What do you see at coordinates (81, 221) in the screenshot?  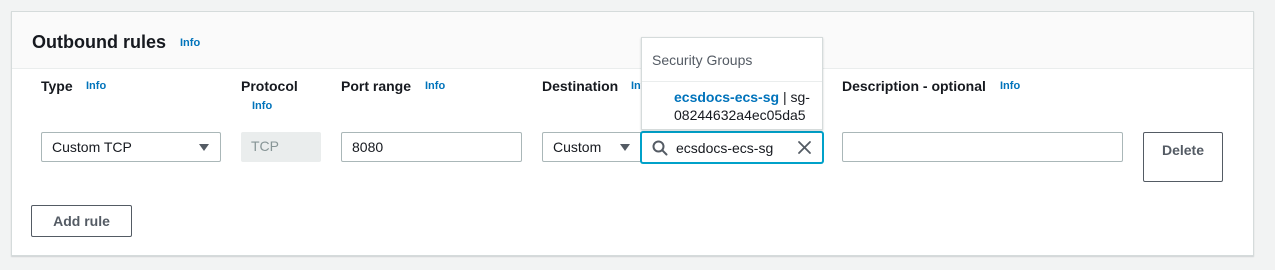 I see `add-rule-button: Add rule` at bounding box center [81, 221].